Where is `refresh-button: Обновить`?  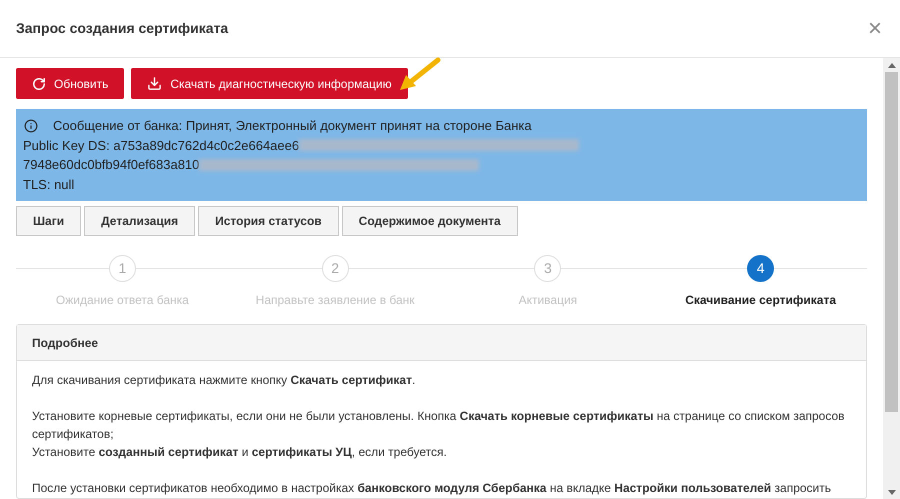
refresh-button: Обновить is located at coordinates (70, 83).